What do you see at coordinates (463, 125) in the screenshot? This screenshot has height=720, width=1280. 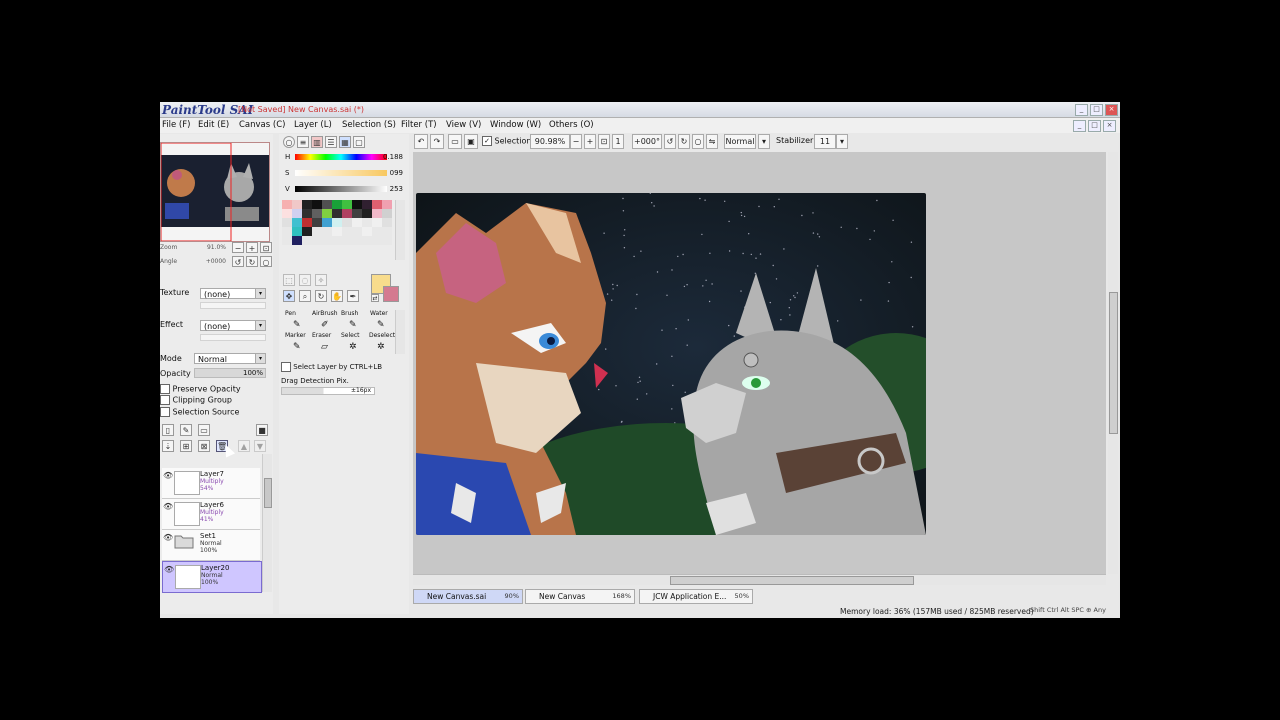 I see `menu-view: View (V)` at bounding box center [463, 125].